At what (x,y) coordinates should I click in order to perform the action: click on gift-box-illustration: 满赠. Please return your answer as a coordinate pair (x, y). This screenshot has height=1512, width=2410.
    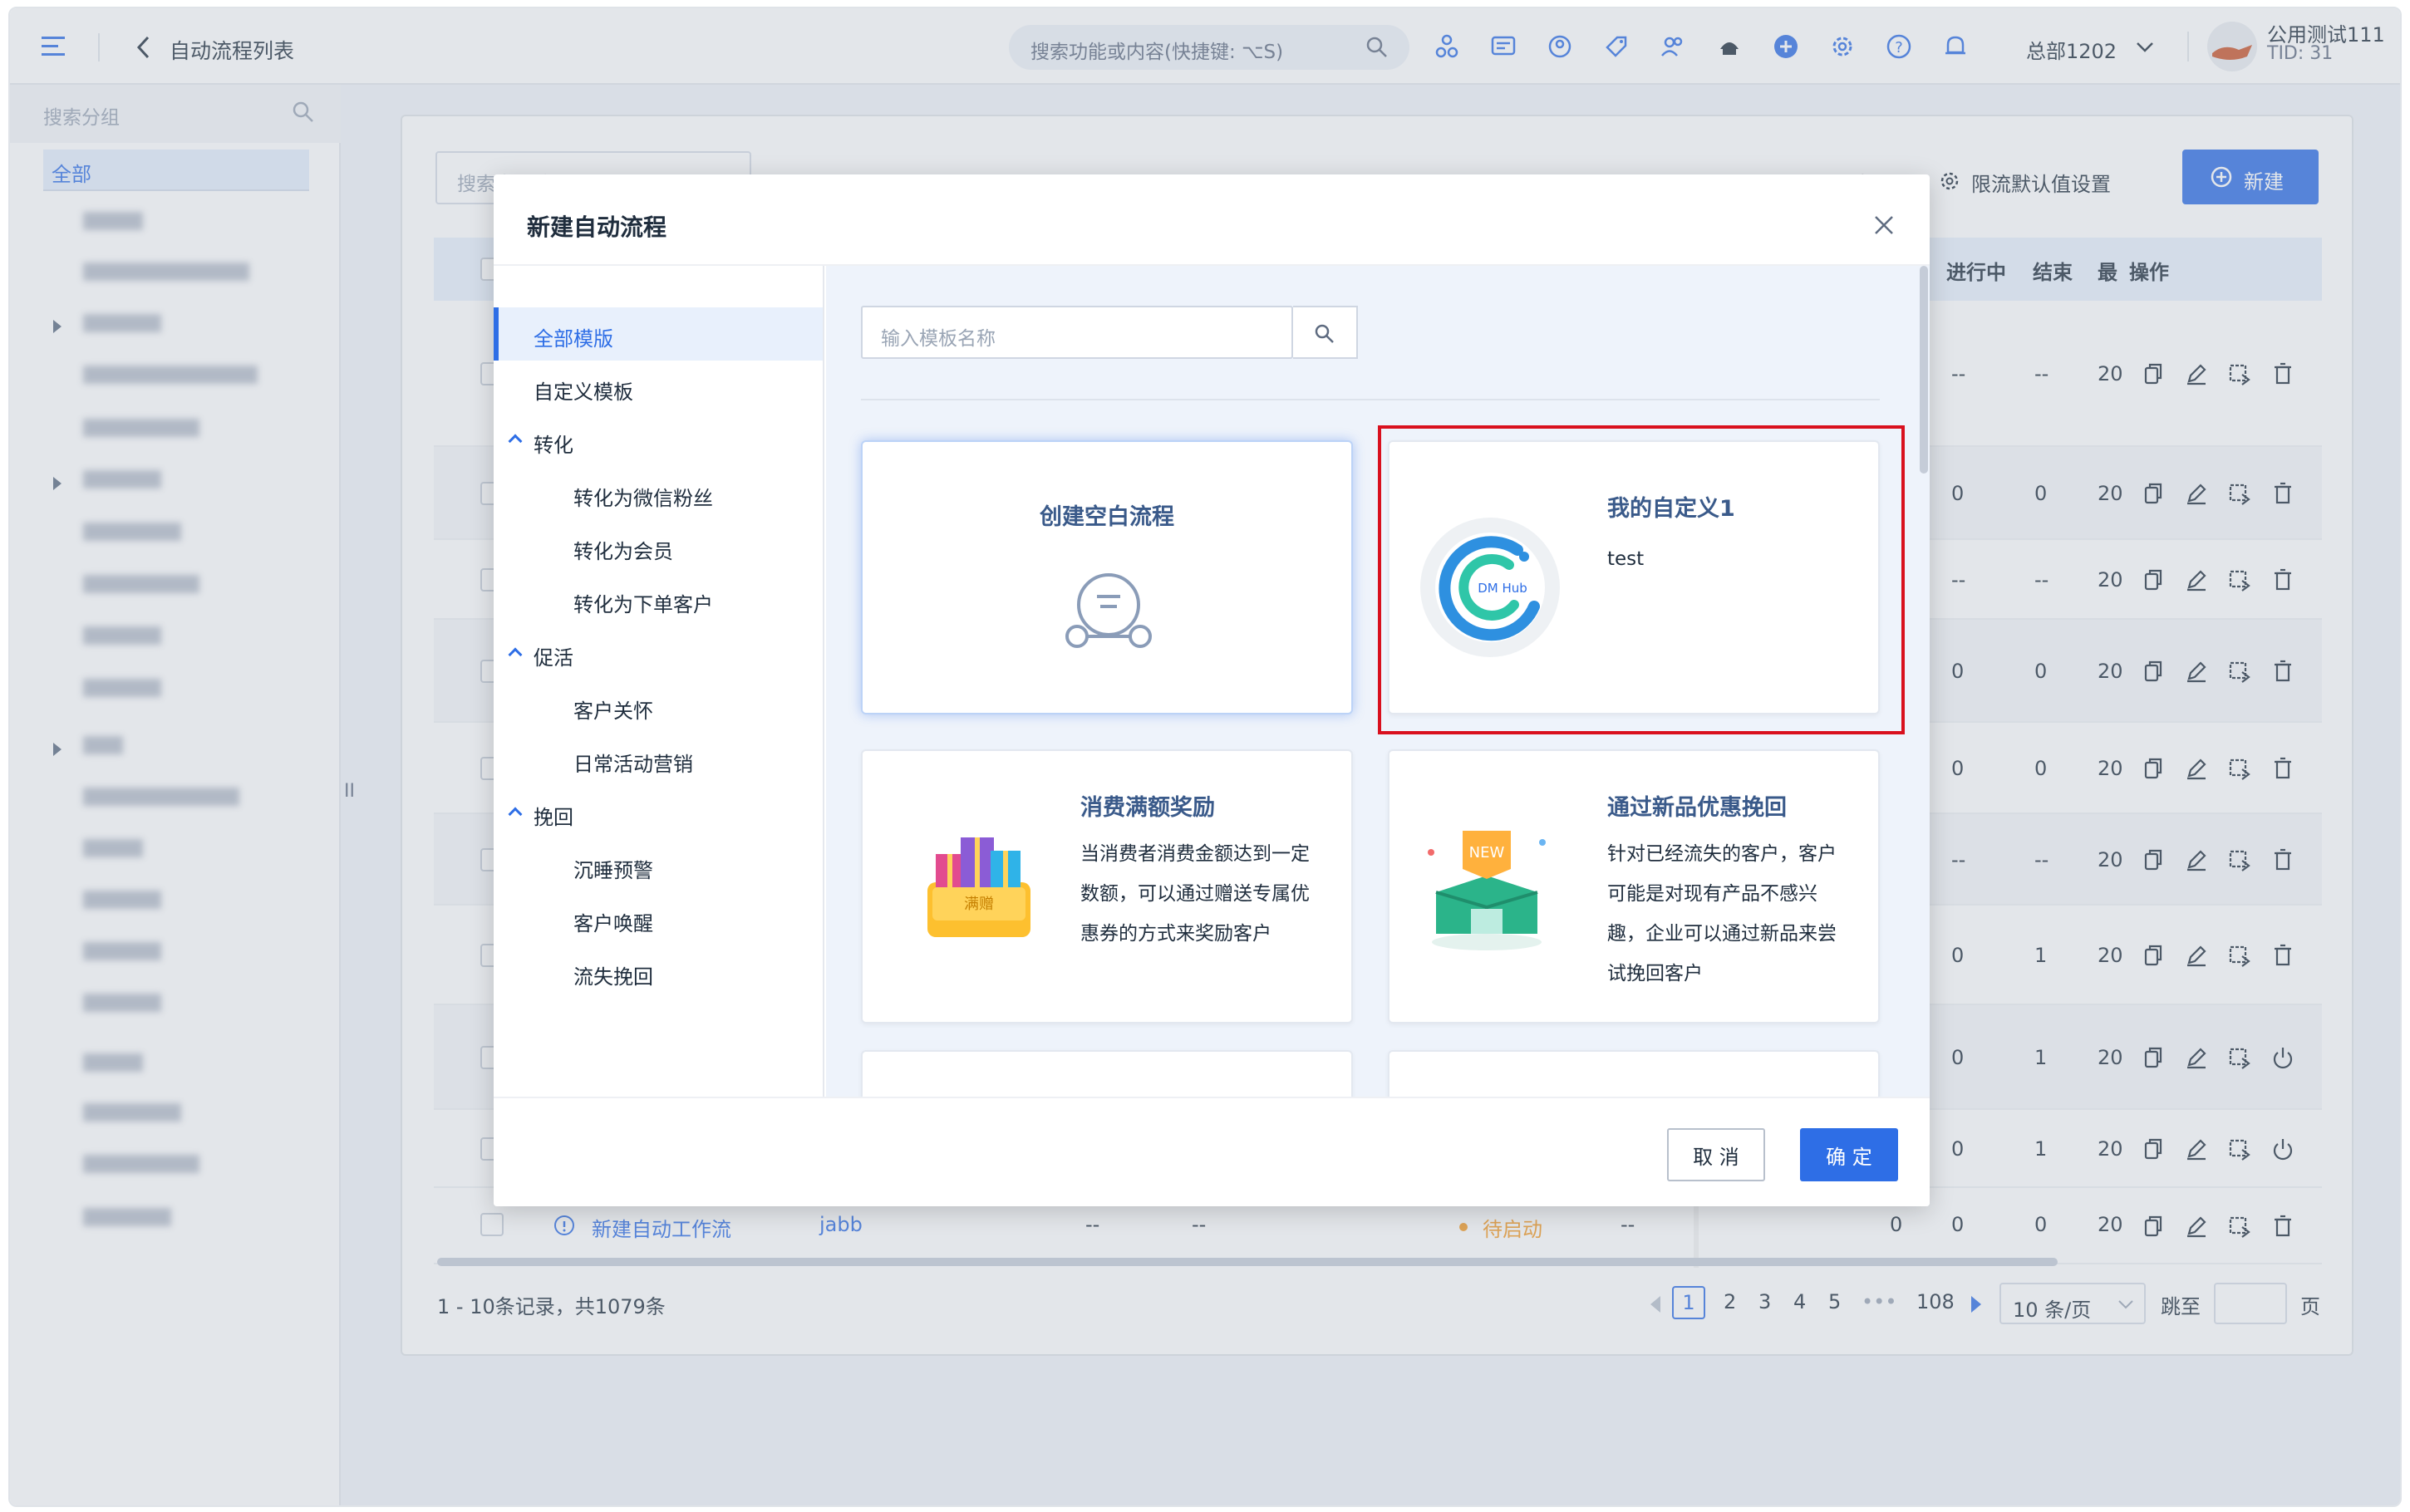
    Looking at the image, I should click on (978, 887).